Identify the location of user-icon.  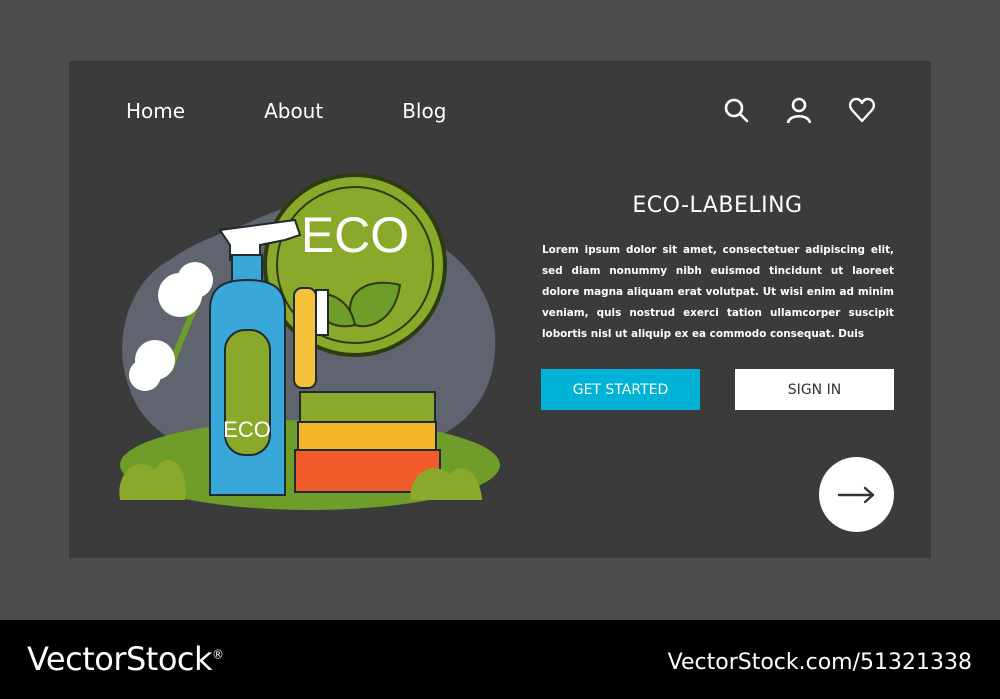
(799, 110).